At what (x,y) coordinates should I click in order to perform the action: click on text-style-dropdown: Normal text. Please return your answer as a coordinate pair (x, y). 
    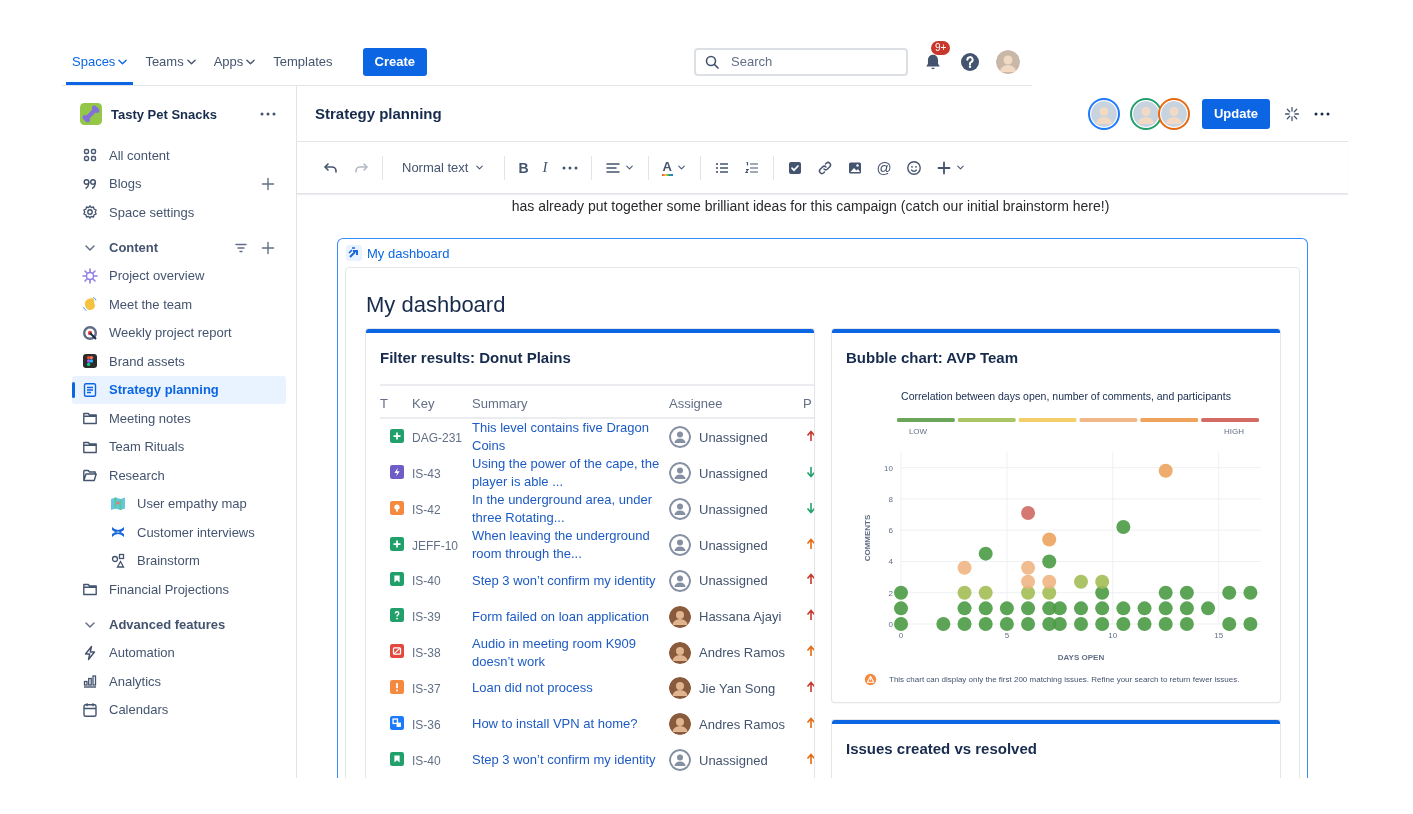
    Looking at the image, I should click on (444, 167).